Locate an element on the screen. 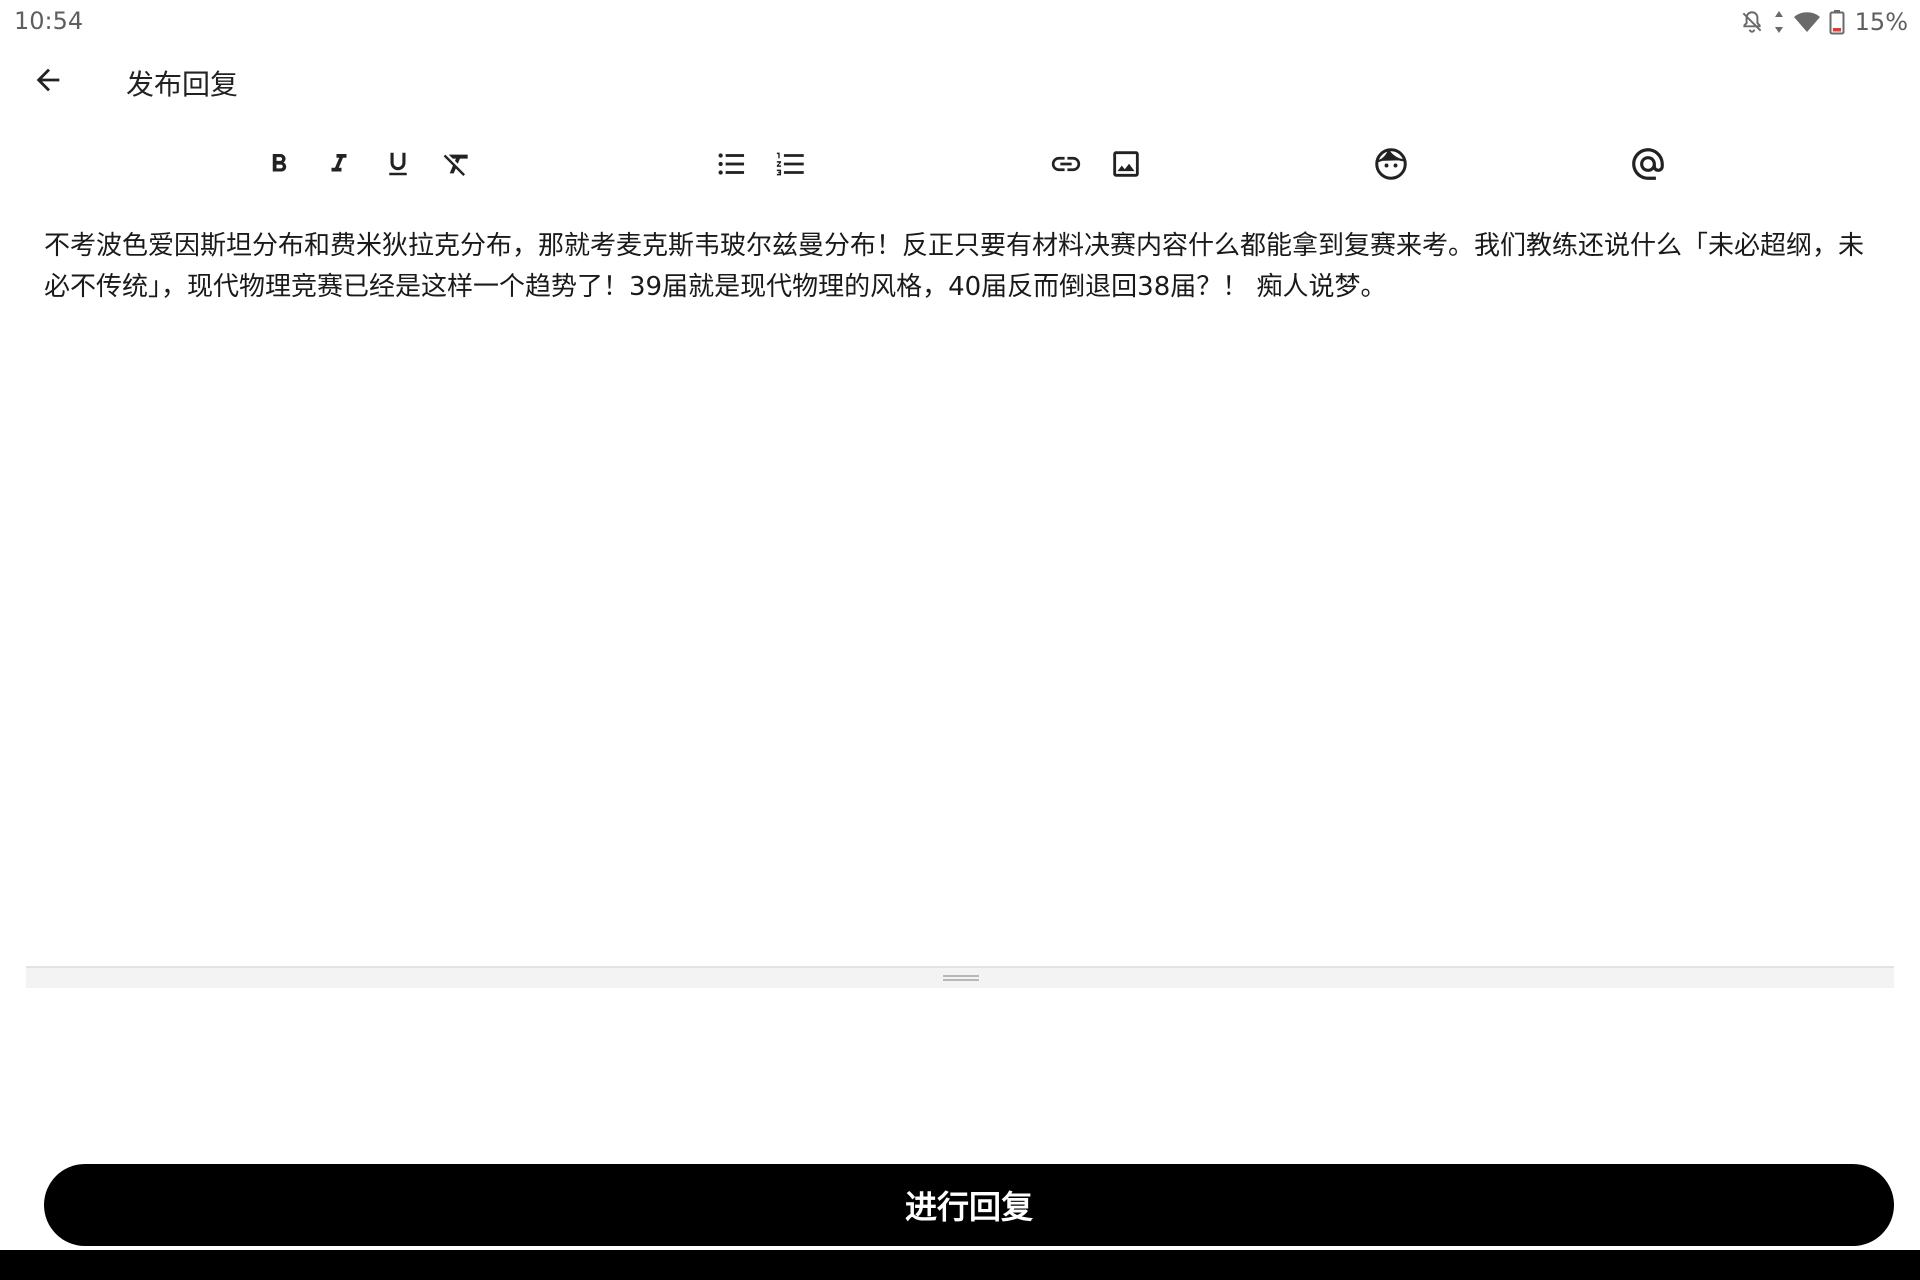 This screenshot has height=1280, width=1920. mention-button is located at coordinates (1648, 164).